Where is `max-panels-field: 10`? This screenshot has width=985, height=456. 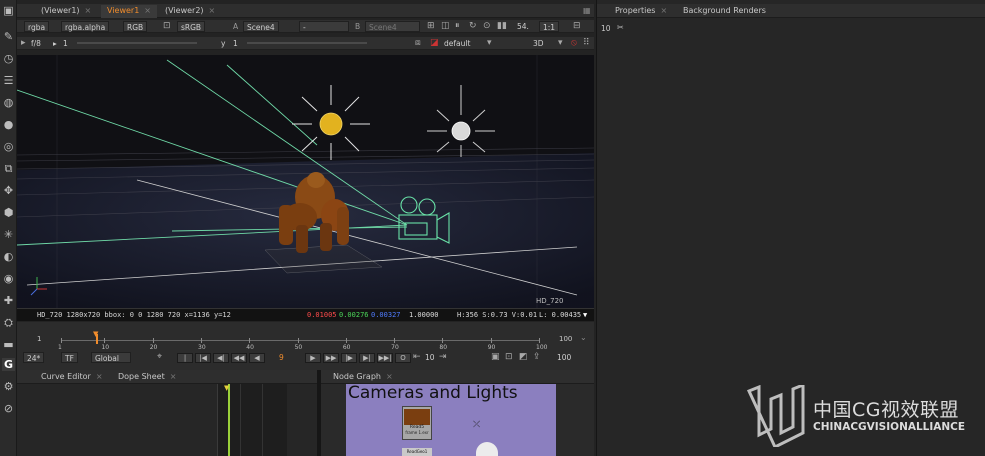
max-panels-field: 10 is located at coordinates (606, 28).